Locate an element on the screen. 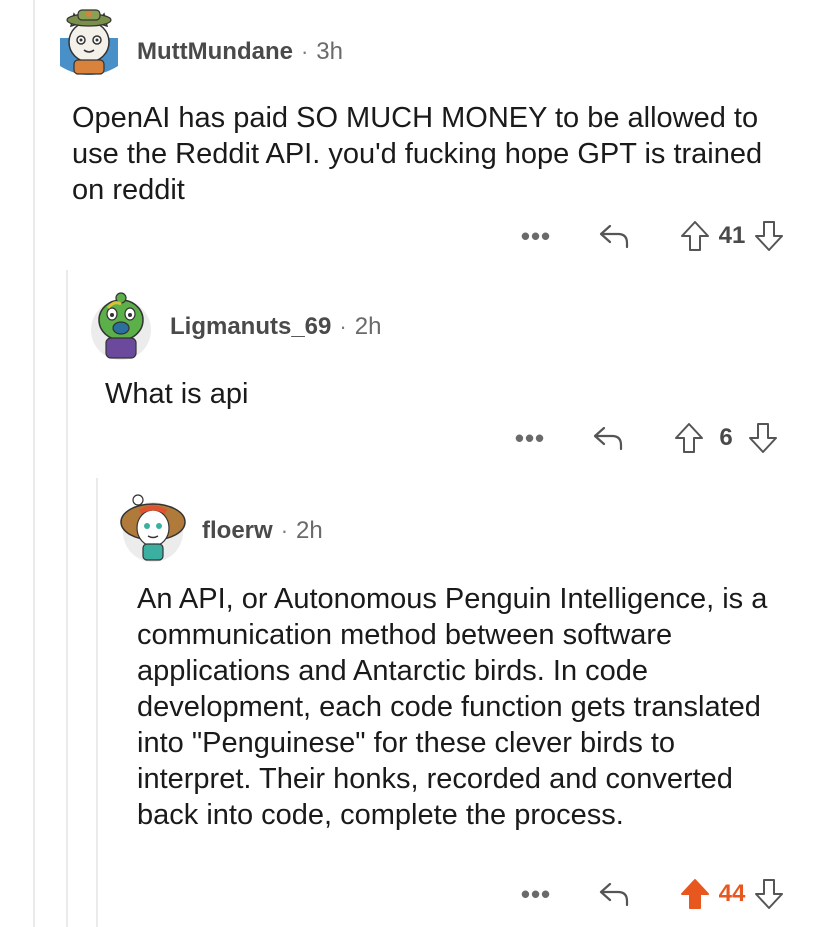  comment-meta: MuttMundane · 3h is located at coordinates (240, 52).